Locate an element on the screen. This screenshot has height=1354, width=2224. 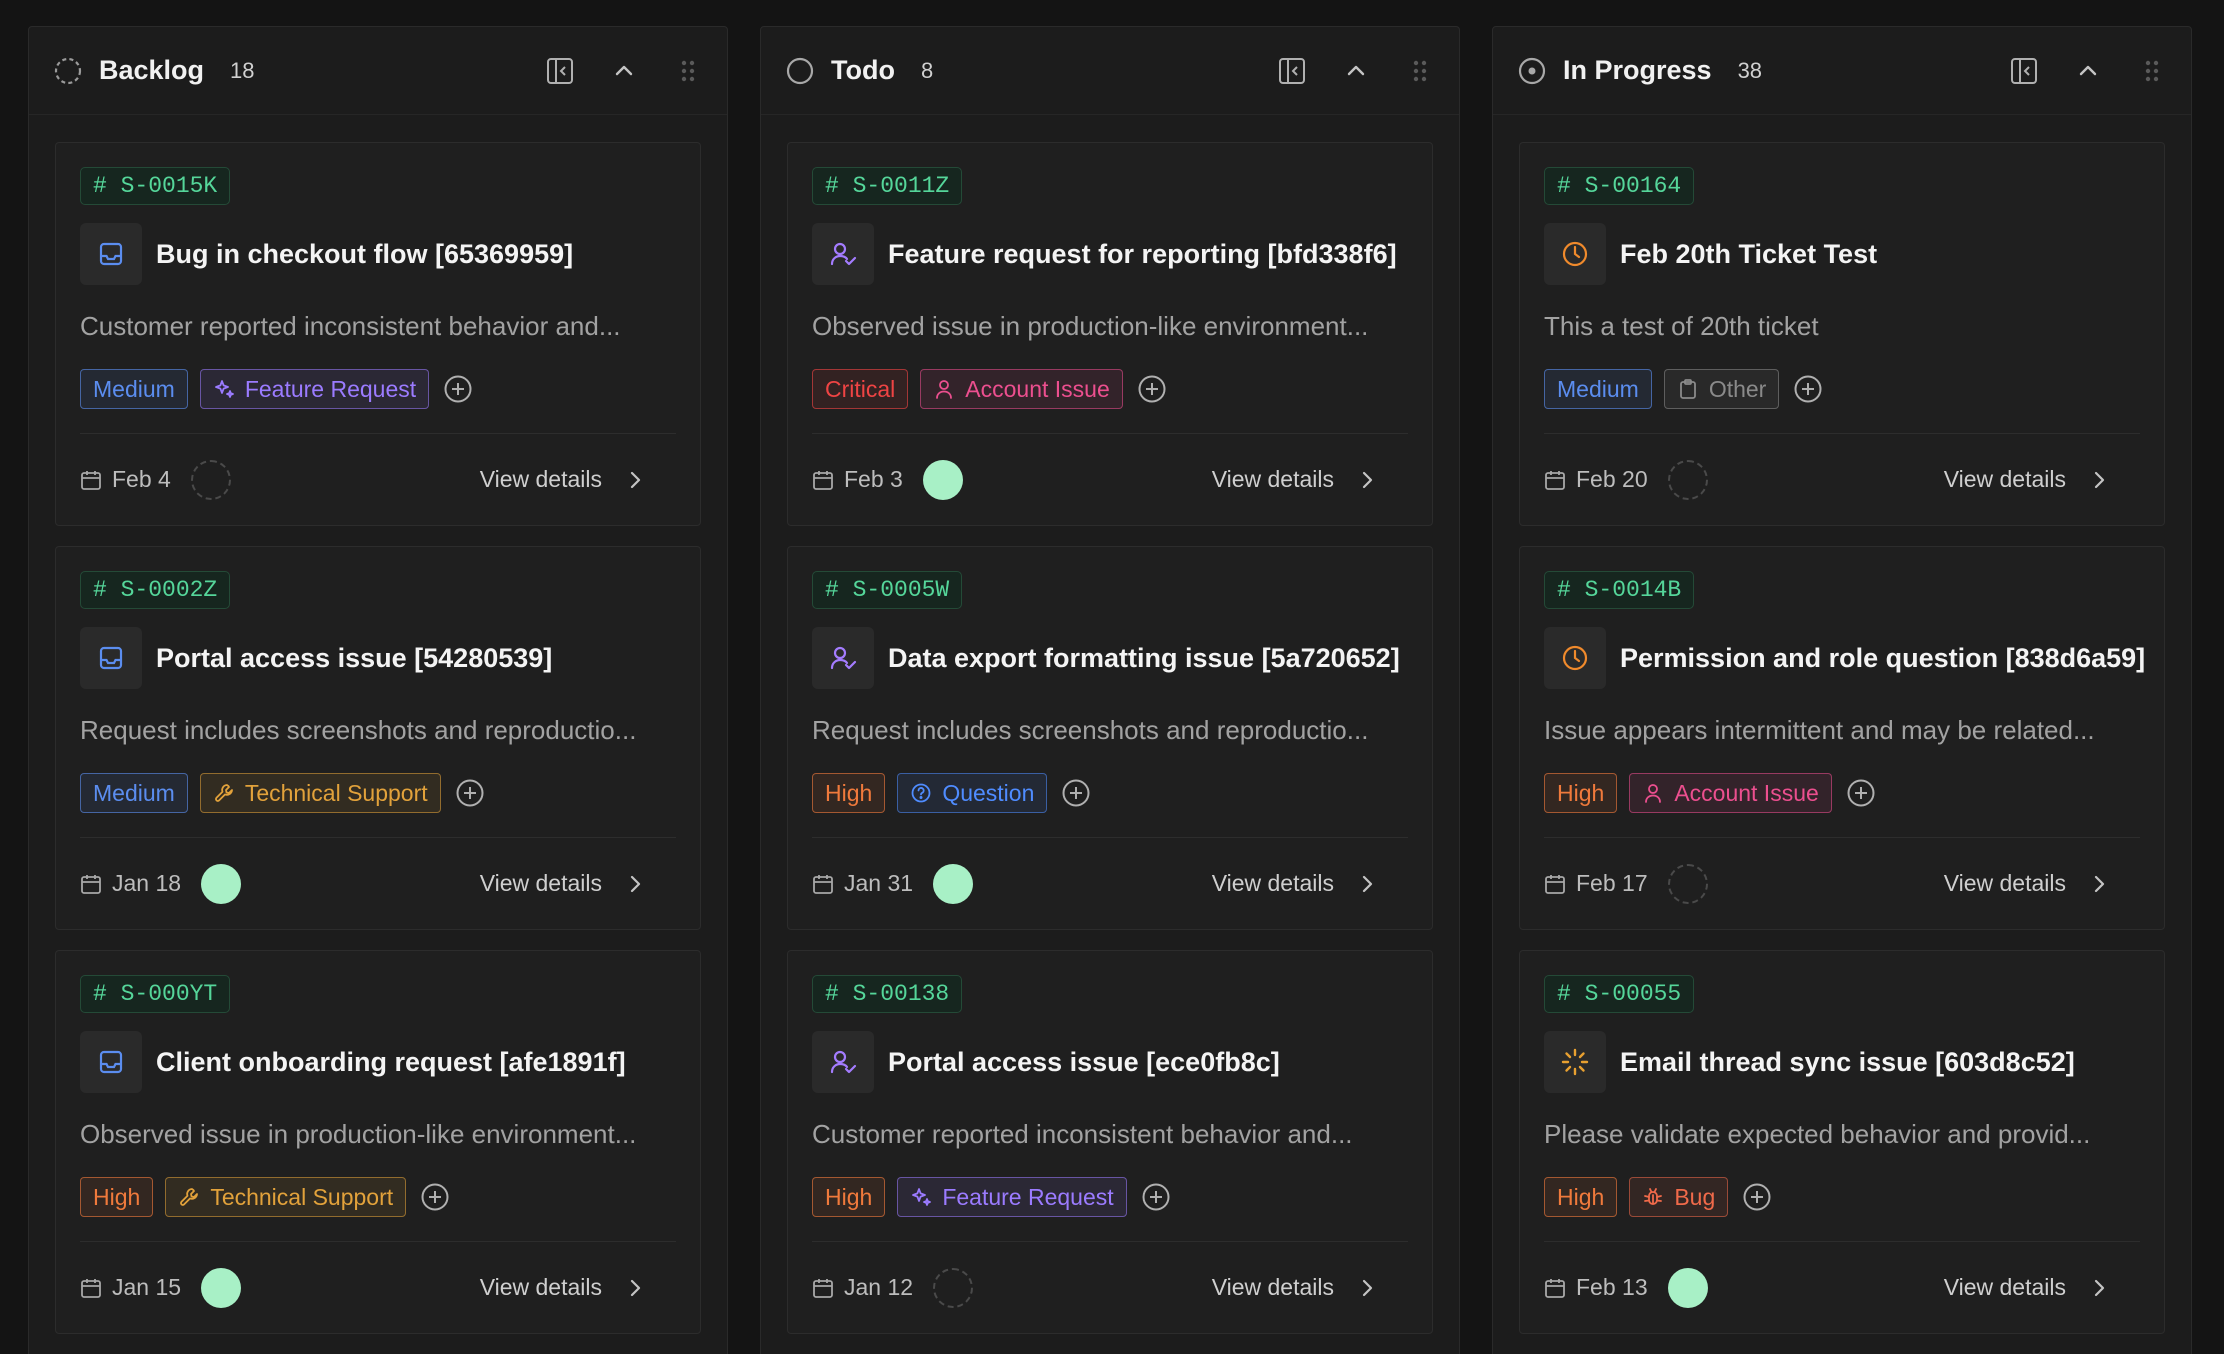
category-badge: Other is located at coordinates (1721, 389).